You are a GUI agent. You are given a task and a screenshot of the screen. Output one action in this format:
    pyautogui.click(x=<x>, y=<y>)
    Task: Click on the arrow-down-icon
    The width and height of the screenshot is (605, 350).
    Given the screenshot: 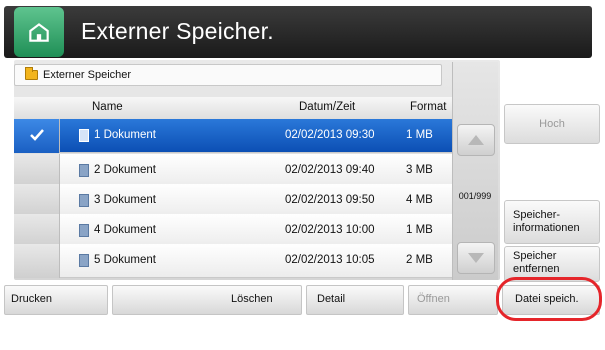 What is the action you would take?
    pyautogui.click(x=476, y=258)
    